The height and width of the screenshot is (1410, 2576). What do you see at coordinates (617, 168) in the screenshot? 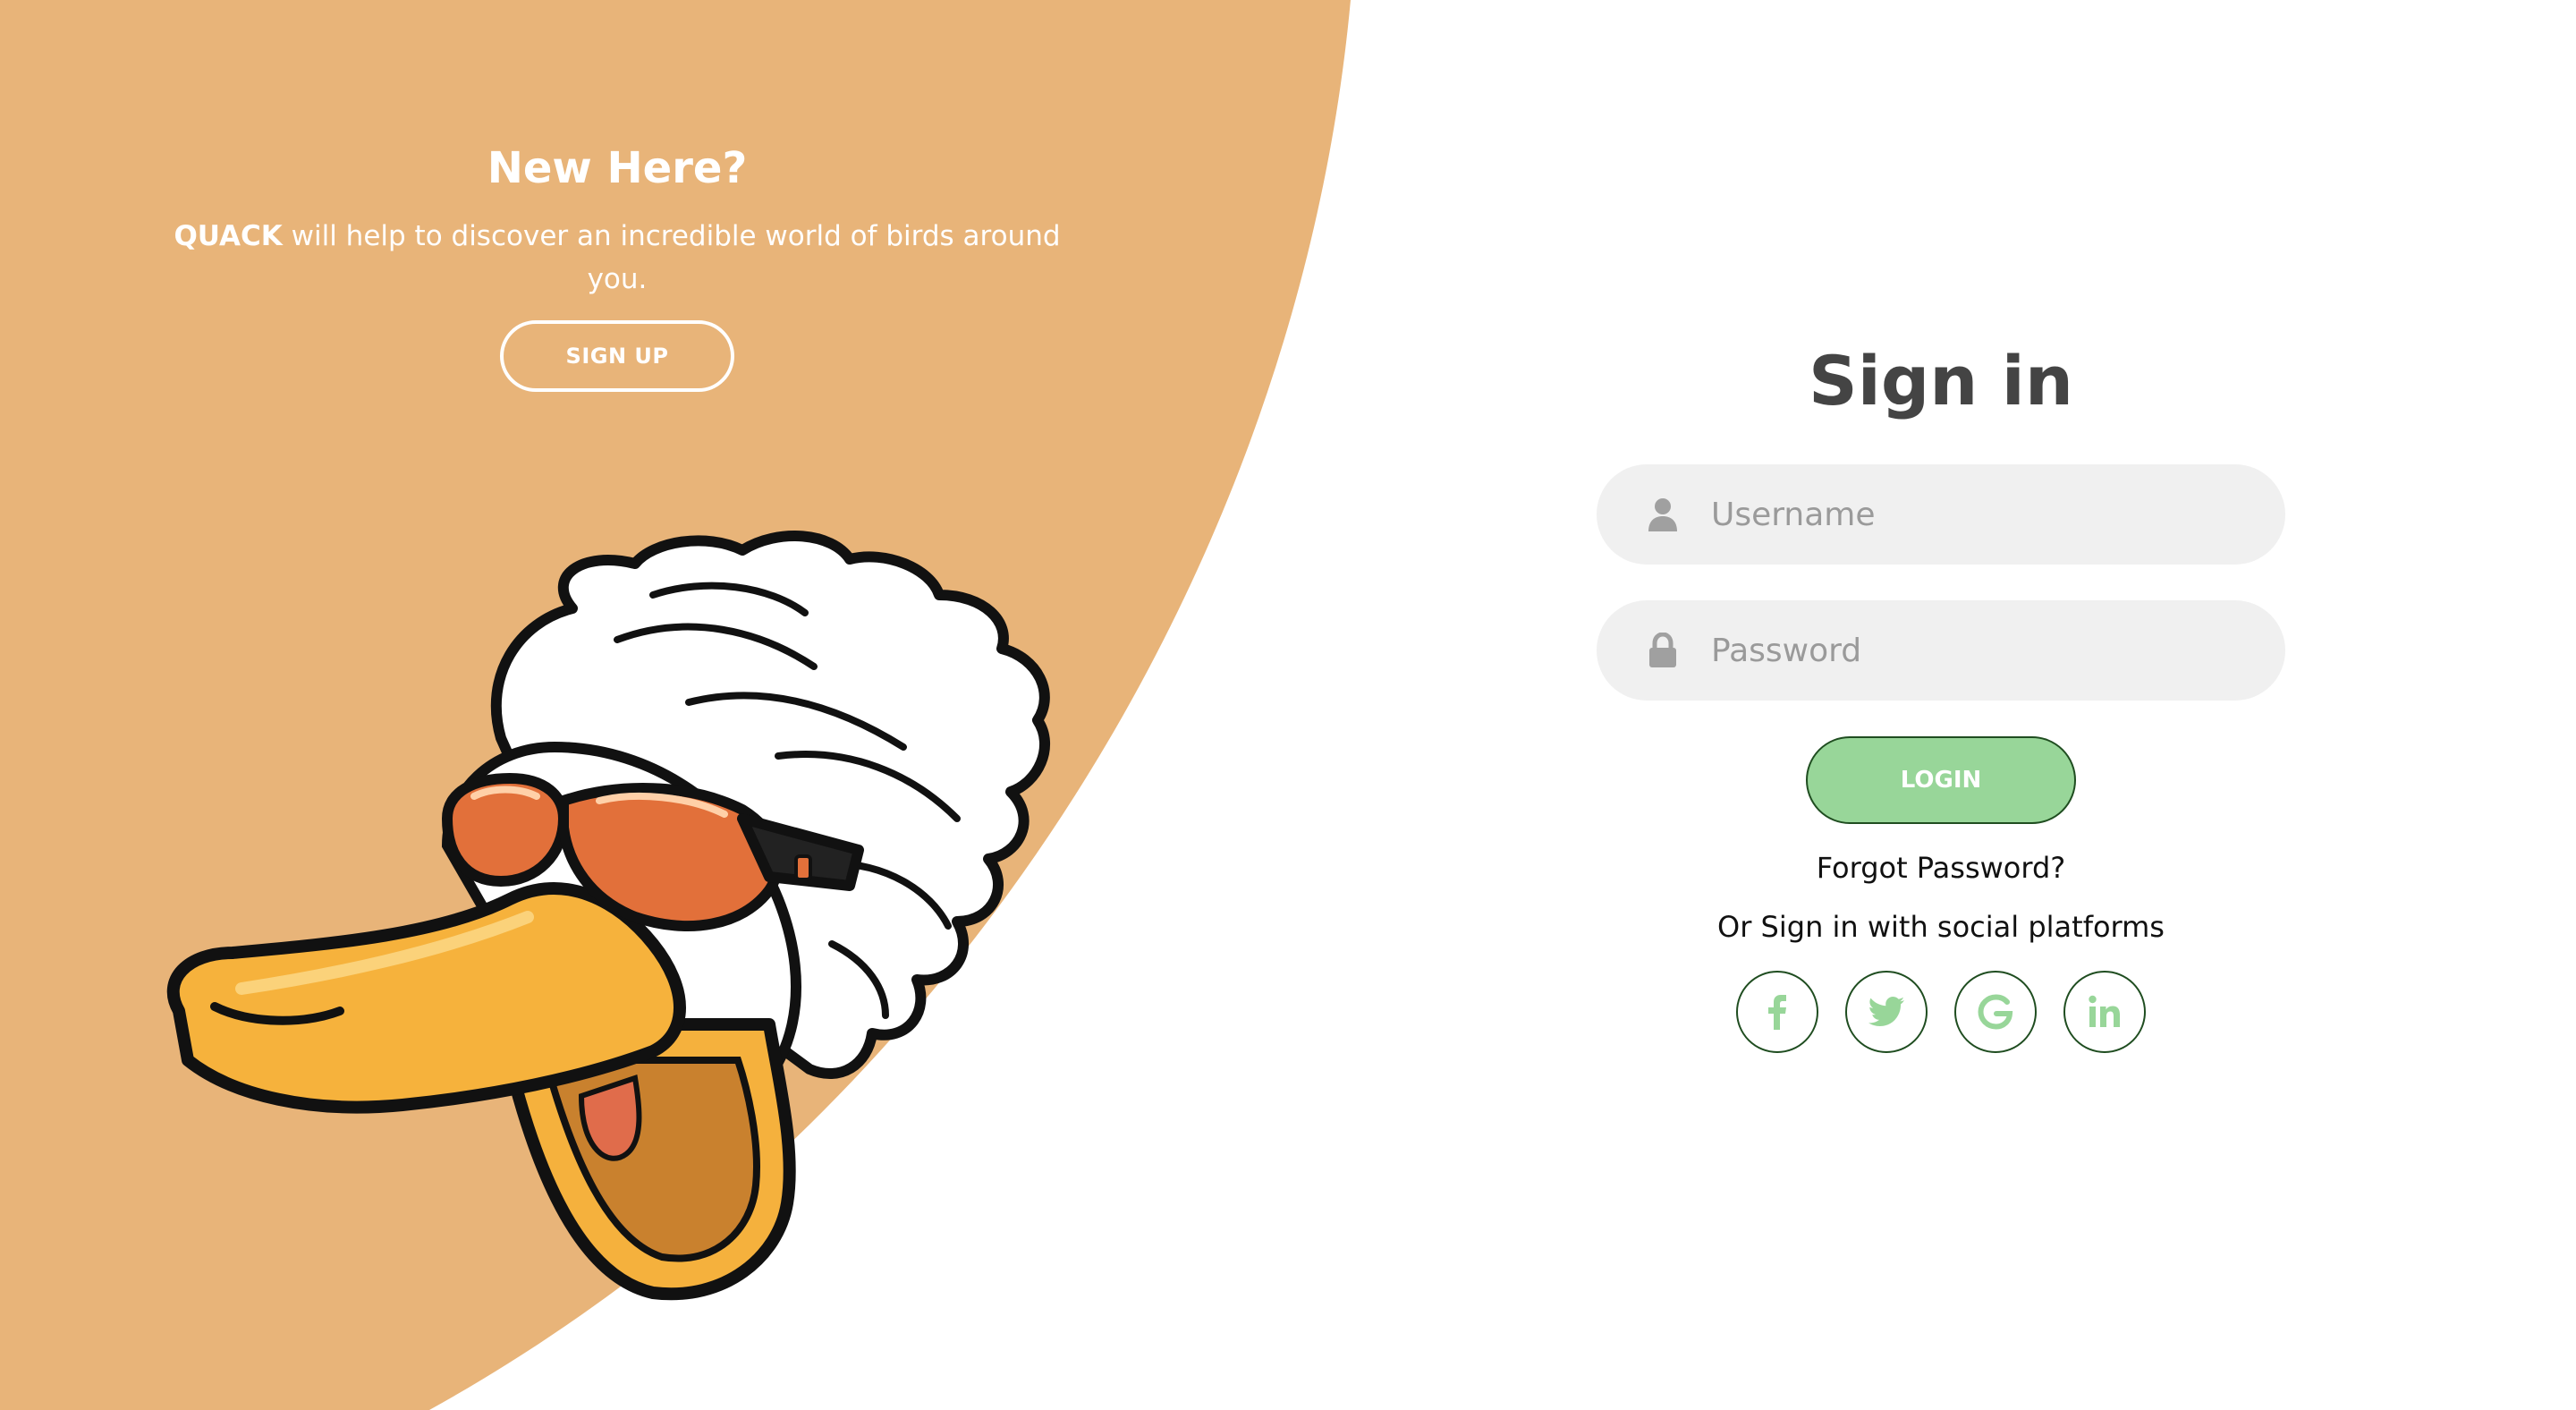
I see `new-here-title: New Here?` at bounding box center [617, 168].